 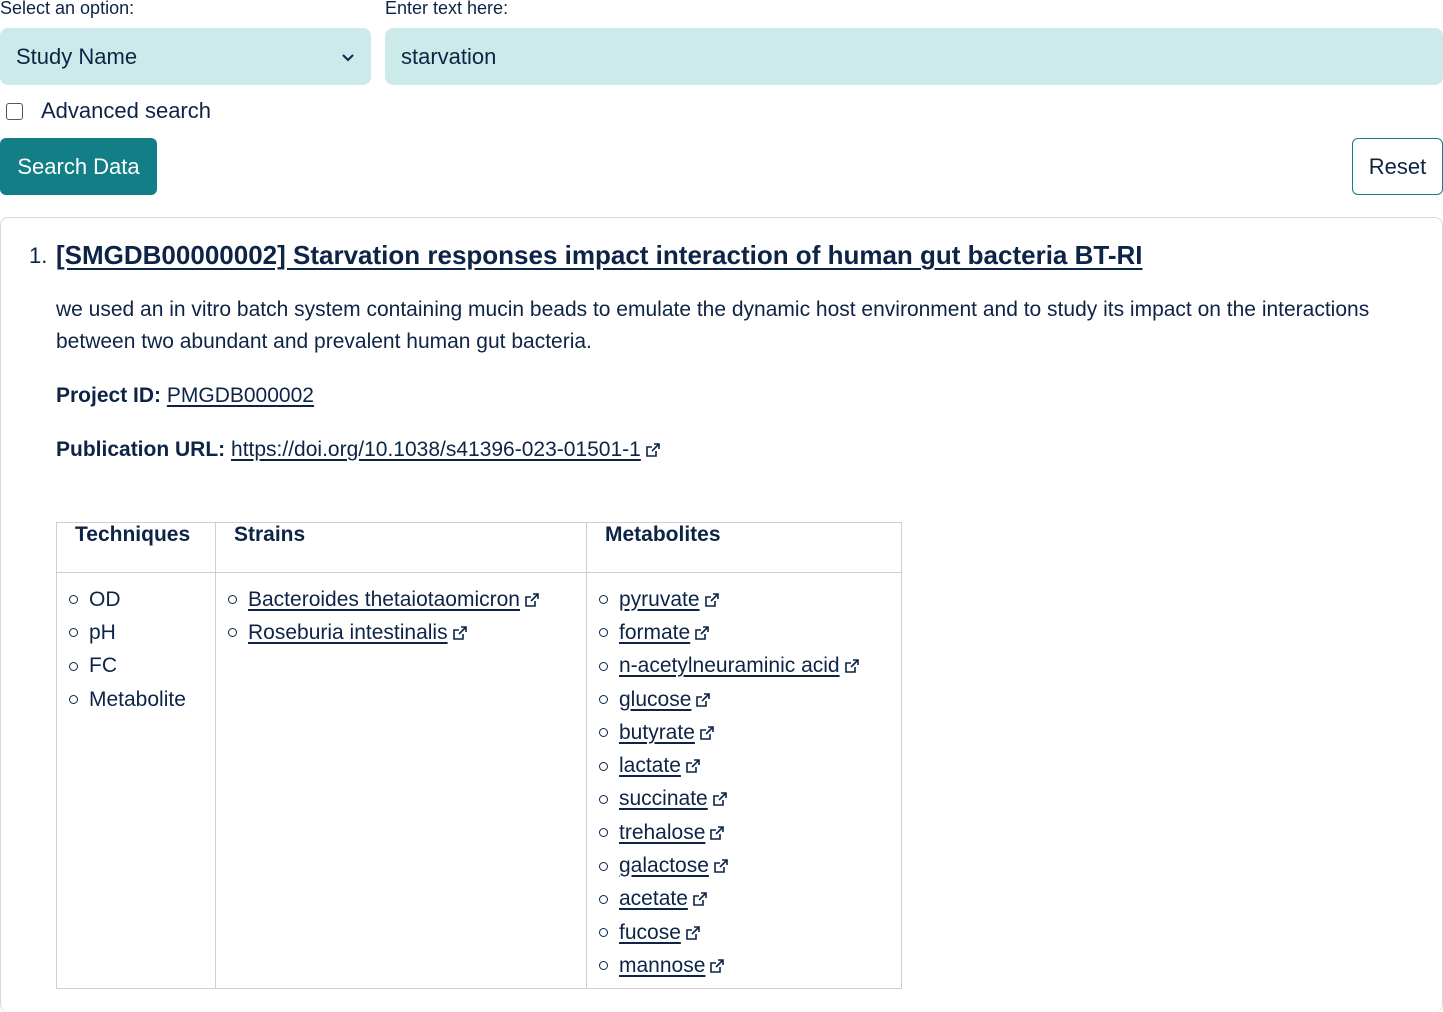 What do you see at coordinates (745, 932) in the screenshot?
I see `metabolite-item: fucose` at bounding box center [745, 932].